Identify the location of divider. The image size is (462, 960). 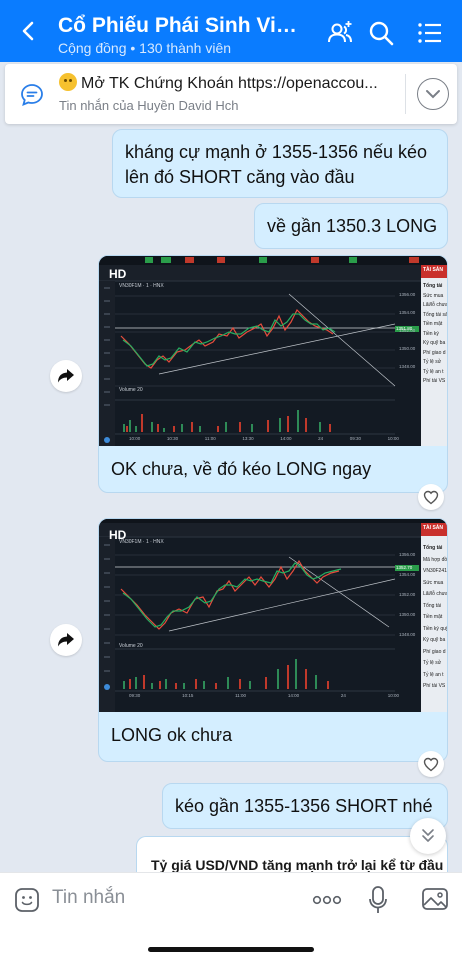
(405, 94).